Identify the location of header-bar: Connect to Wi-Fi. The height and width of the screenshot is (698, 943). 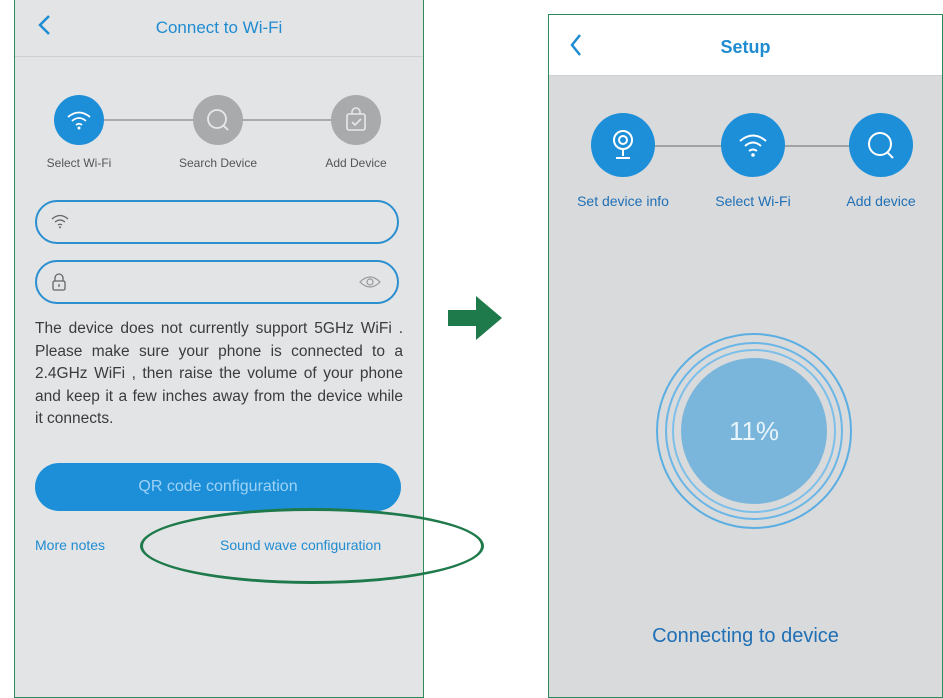
(219, 28).